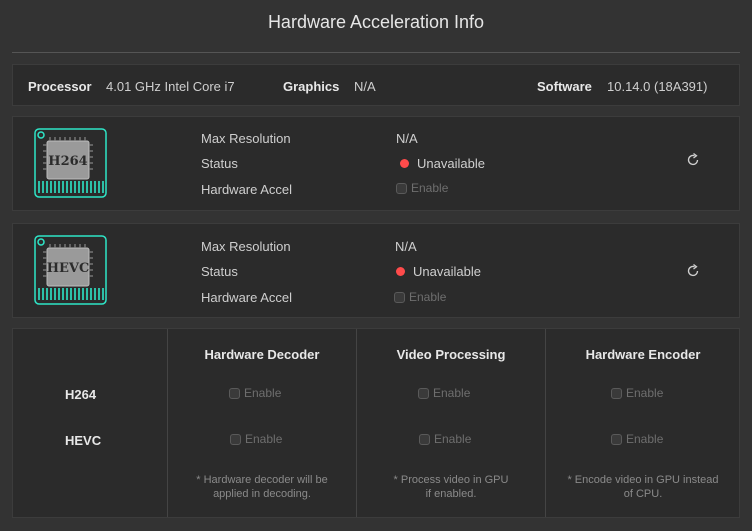 The image size is (752, 531). What do you see at coordinates (247, 189) in the screenshot?
I see `h264-hw-accel-label: Hardware Accel` at bounding box center [247, 189].